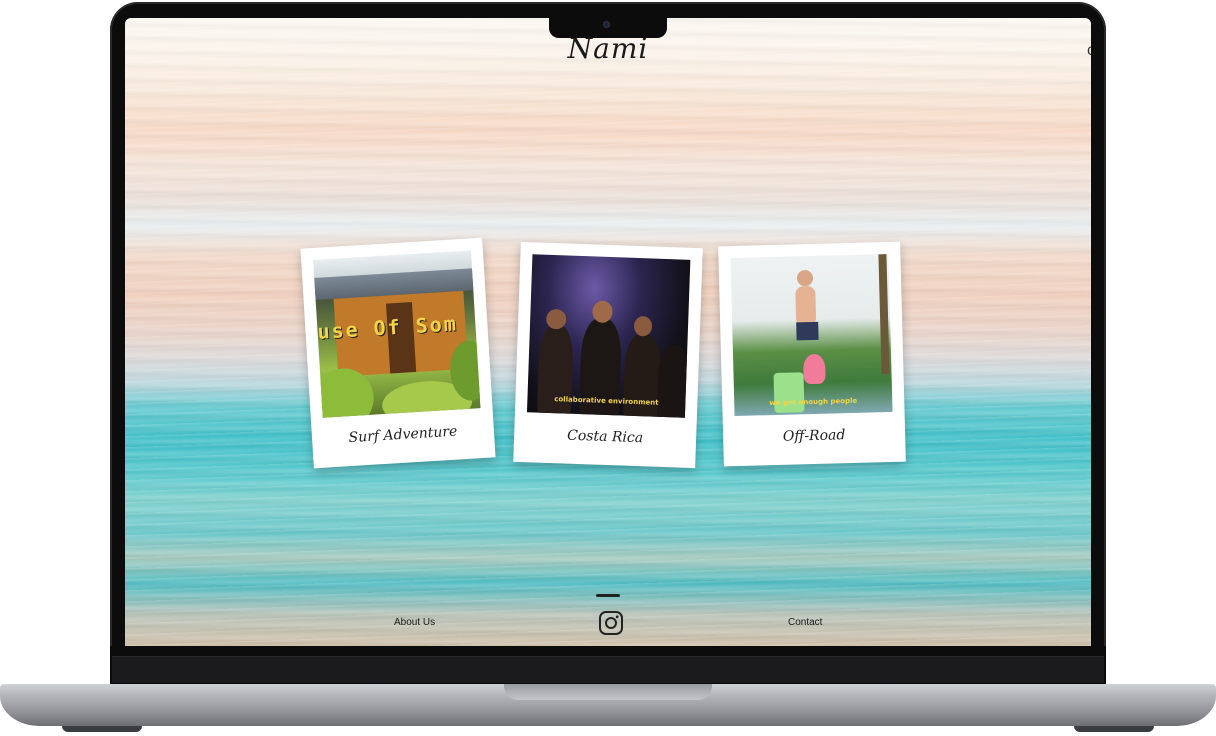 The height and width of the screenshot is (736, 1216). What do you see at coordinates (608, 336) in the screenshot?
I see `costa-rica-photo: collaborative environment` at bounding box center [608, 336].